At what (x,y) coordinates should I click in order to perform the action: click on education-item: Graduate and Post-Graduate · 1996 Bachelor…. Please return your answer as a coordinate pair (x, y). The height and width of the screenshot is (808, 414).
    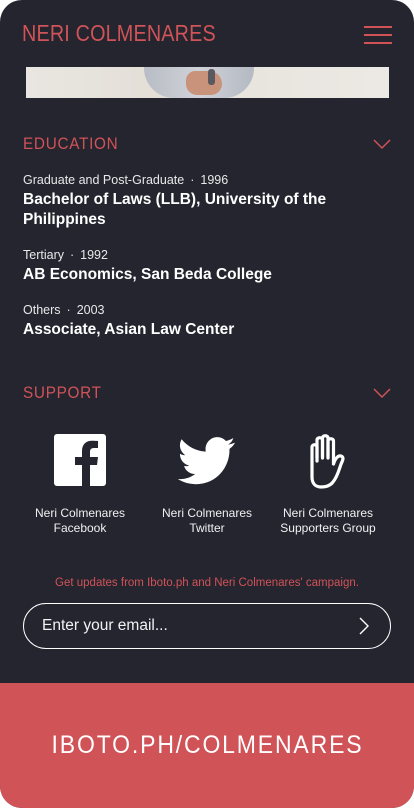
    Looking at the image, I should click on (203, 201).